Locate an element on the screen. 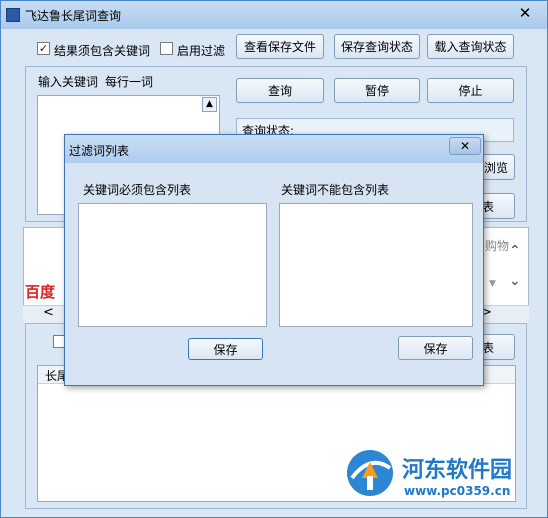 Image resolution: width=548 pixels, height=518 pixels. enable-filter-label: 启用过滤 is located at coordinates (201, 51).